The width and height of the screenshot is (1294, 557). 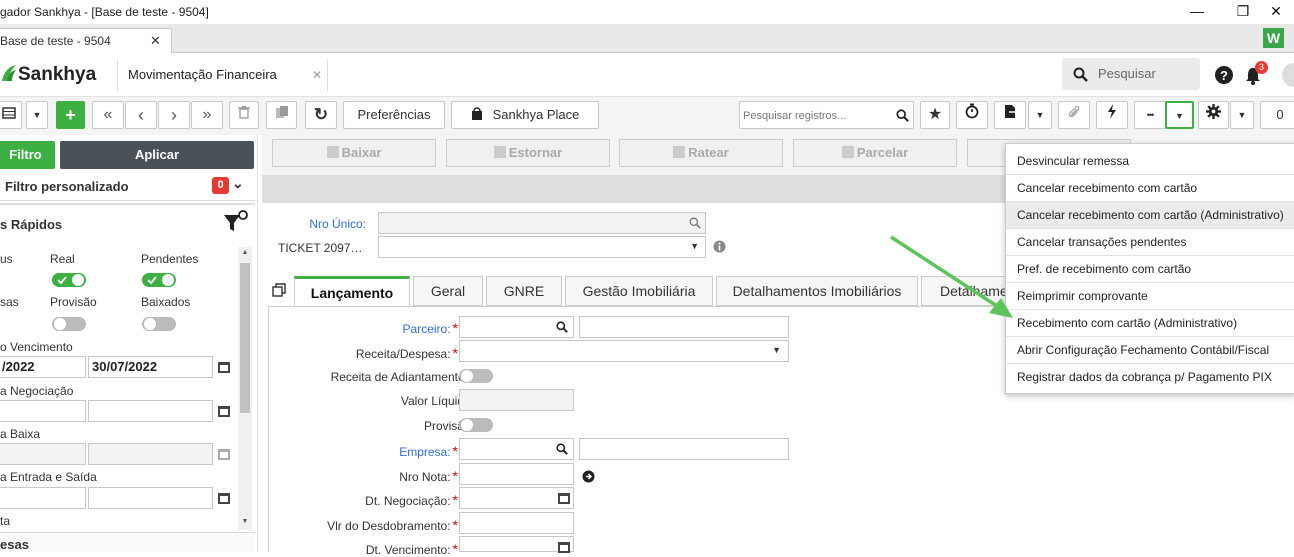 I want to click on avatar, so click(x=1288, y=75).